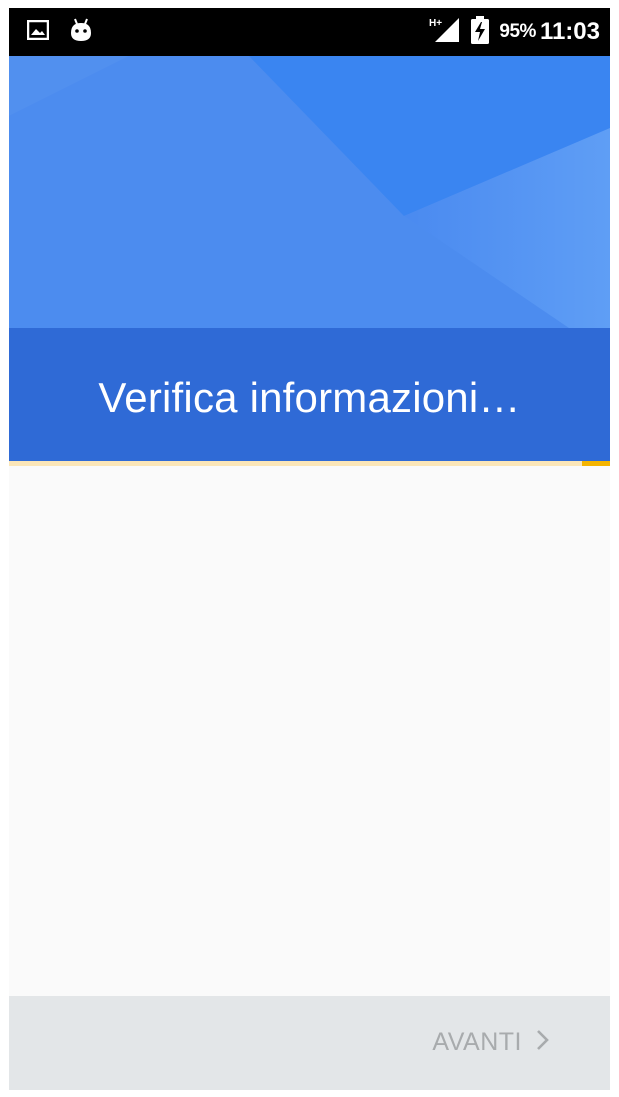 The height and width of the screenshot is (1097, 619). What do you see at coordinates (480, 32) in the screenshot?
I see `battery-charging-icon` at bounding box center [480, 32].